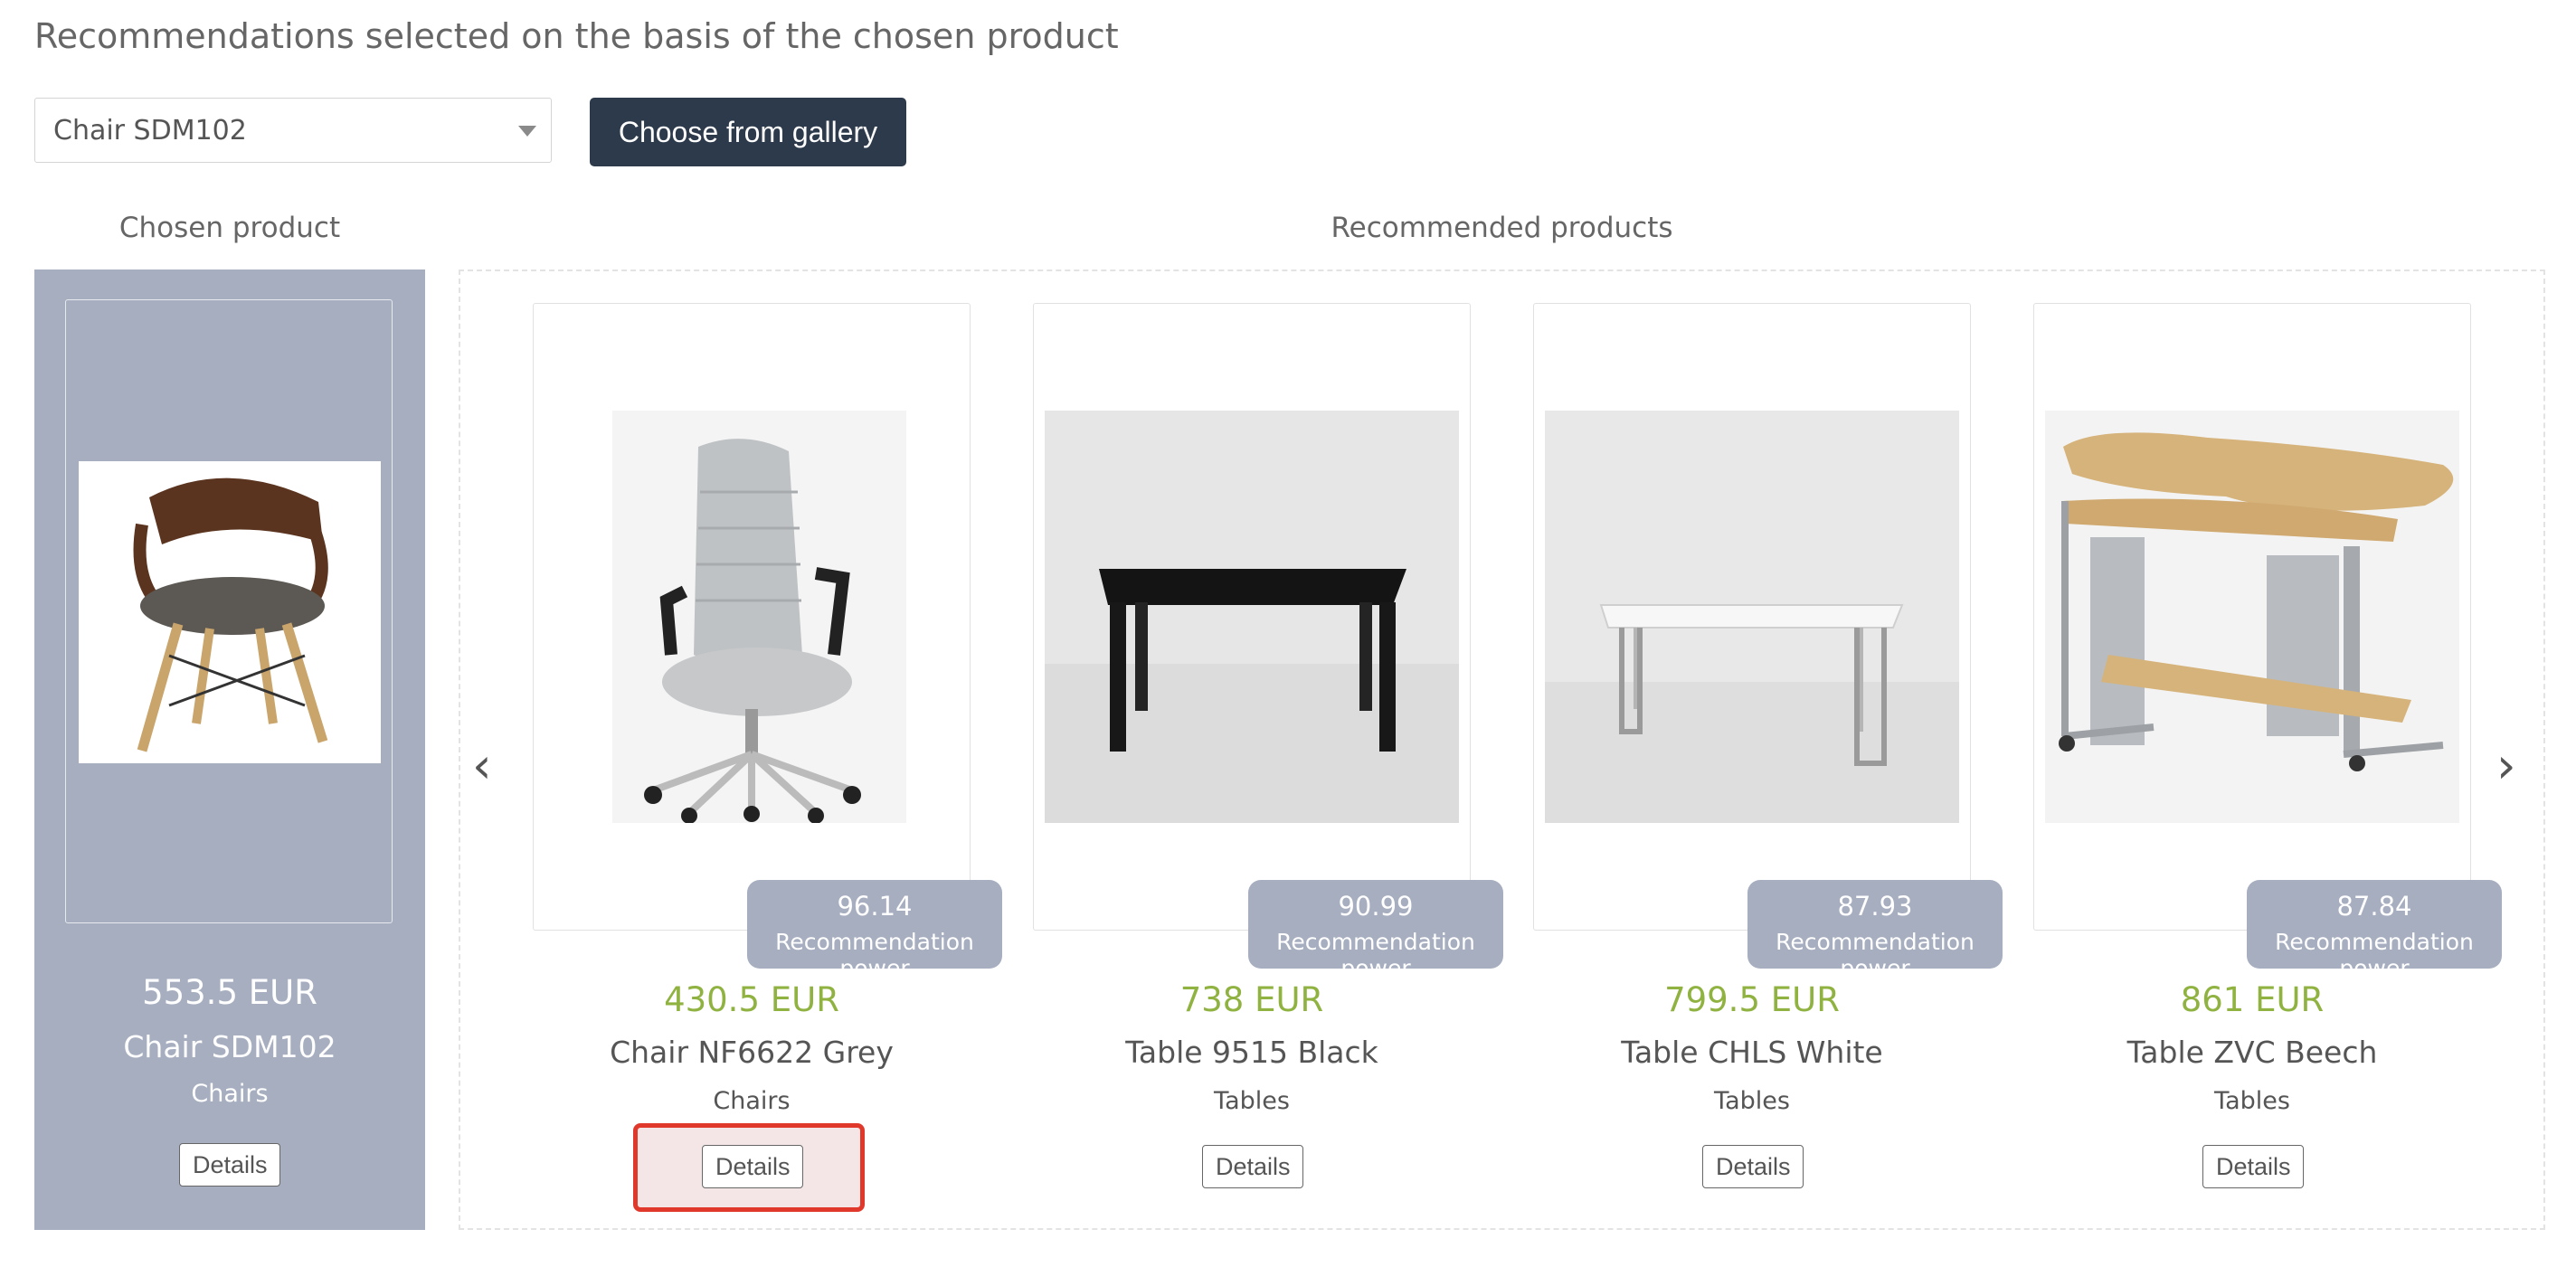 The width and height of the screenshot is (2576, 1286). What do you see at coordinates (1376, 906) in the screenshot?
I see `recommendation-score: 90.99` at bounding box center [1376, 906].